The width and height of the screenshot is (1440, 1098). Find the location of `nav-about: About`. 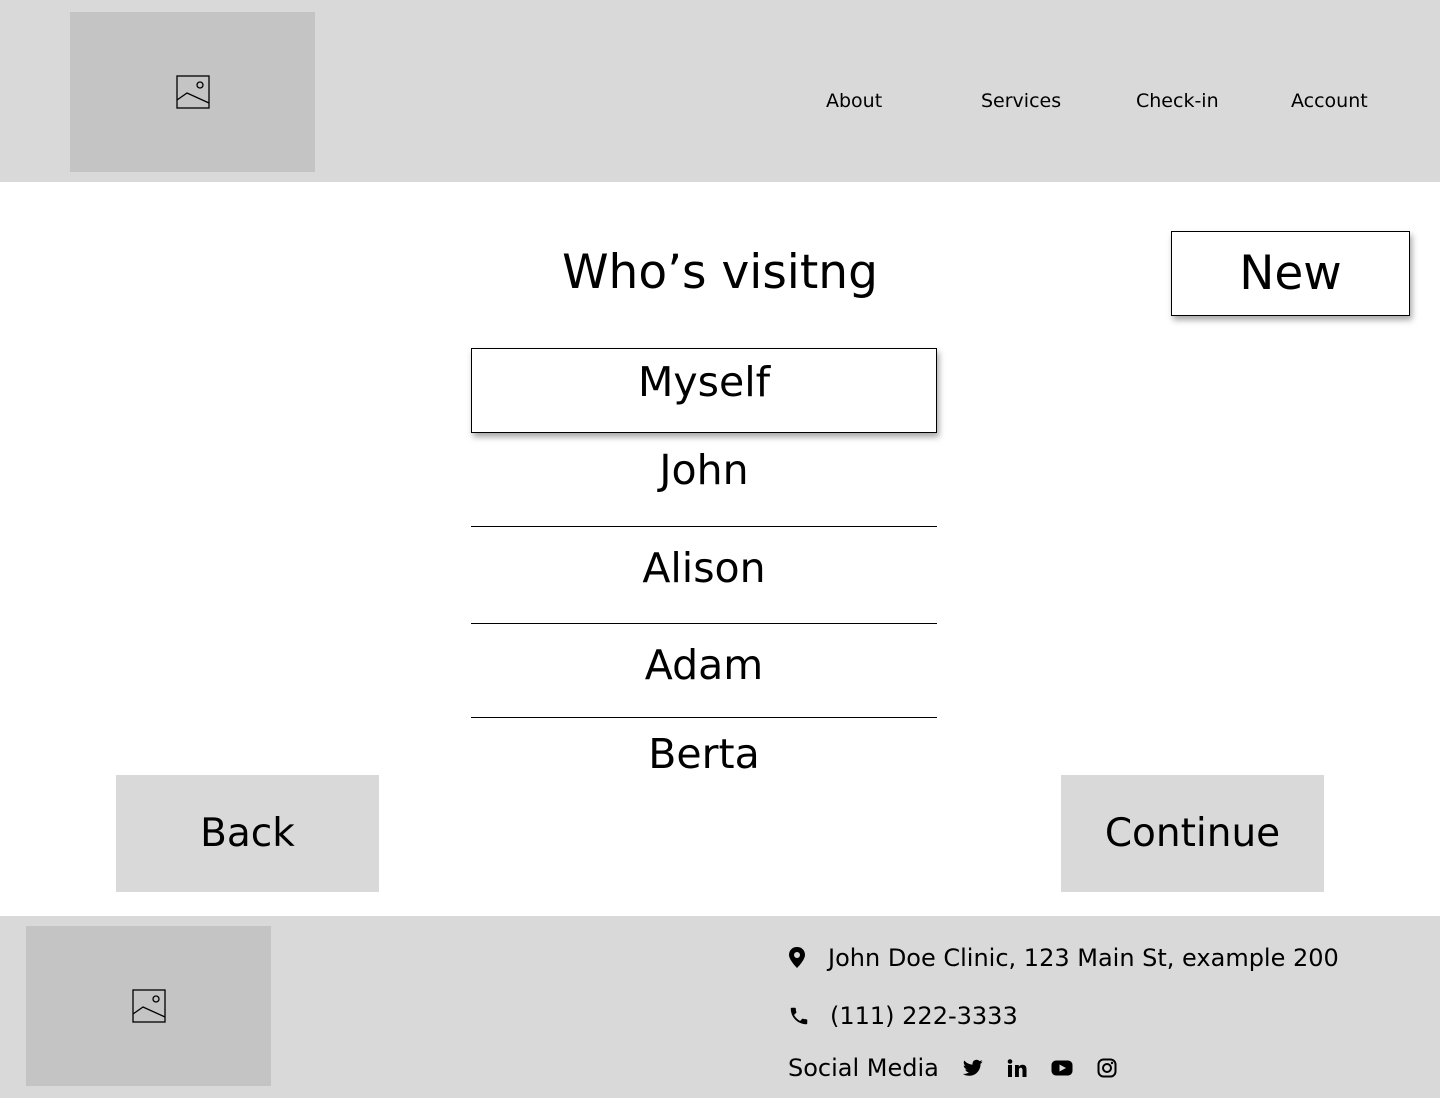

nav-about: About is located at coordinates (854, 101).